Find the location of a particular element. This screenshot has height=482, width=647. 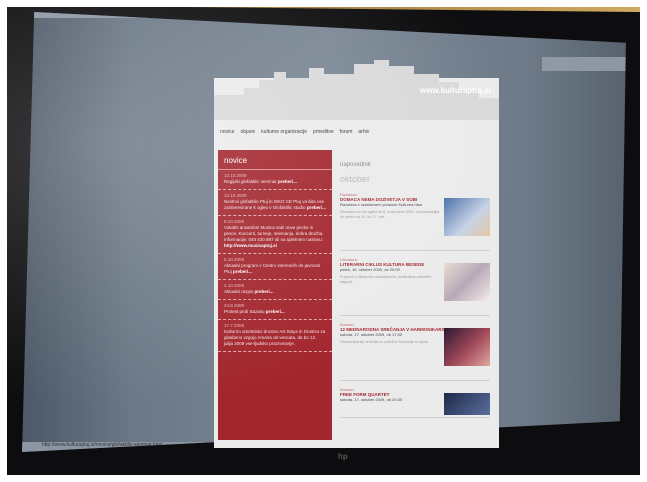

nav-item-organizacije: kulturne organizacije is located at coordinates (284, 132).